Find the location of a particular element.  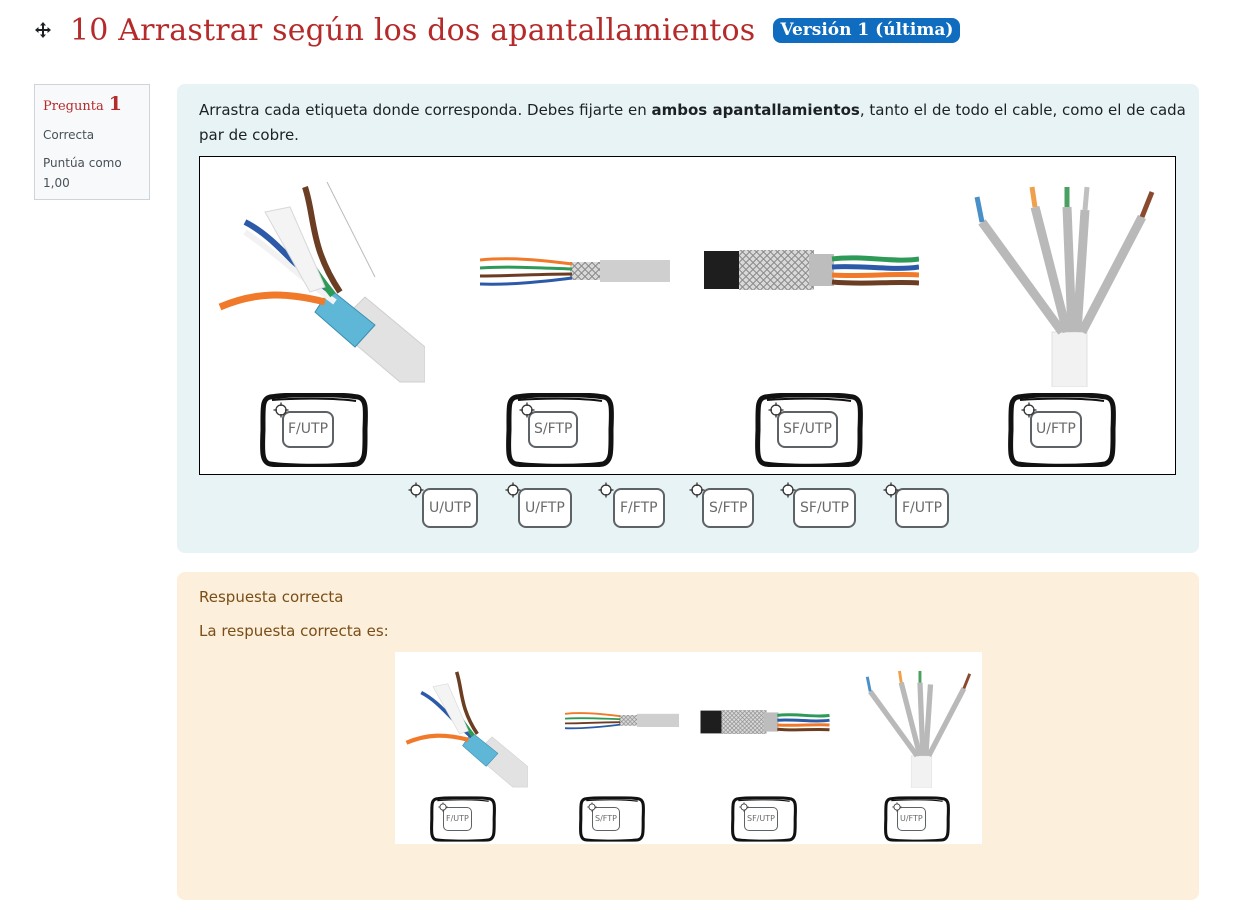

drag-item-5: SF/UTP is located at coordinates (824, 508).